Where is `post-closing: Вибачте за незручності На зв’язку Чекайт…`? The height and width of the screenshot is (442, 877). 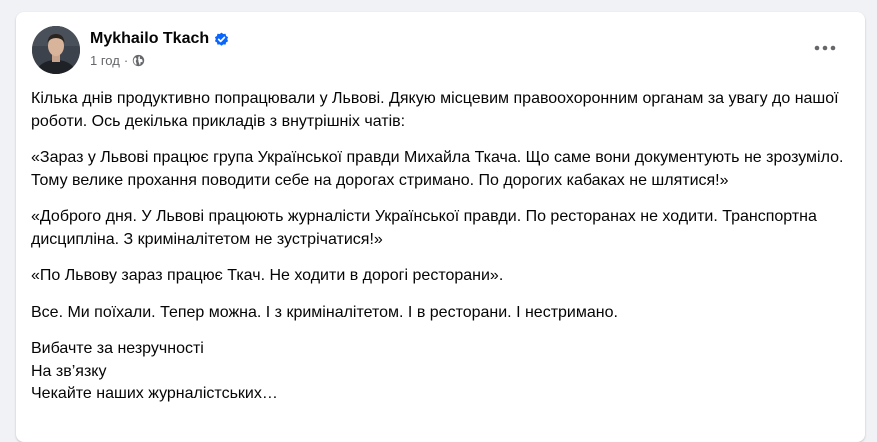 post-closing: Вибачте за незручності На зв’язку Чекайт… is located at coordinates (441, 372).